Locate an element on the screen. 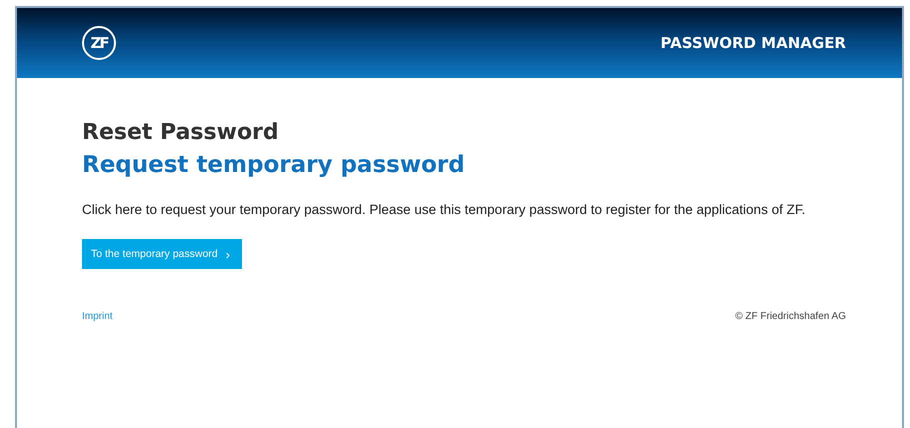 The height and width of the screenshot is (428, 910). temporary-password-button: To the temporary password › is located at coordinates (162, 254).